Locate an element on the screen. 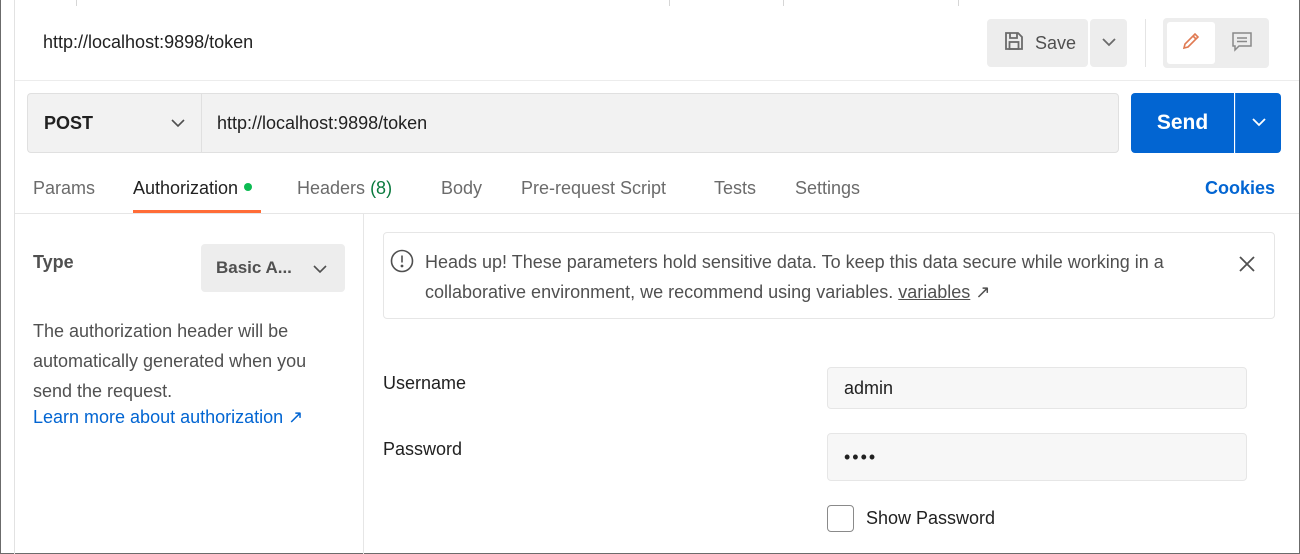  show-password-label: Show Password is located at coordinates (930, 518).